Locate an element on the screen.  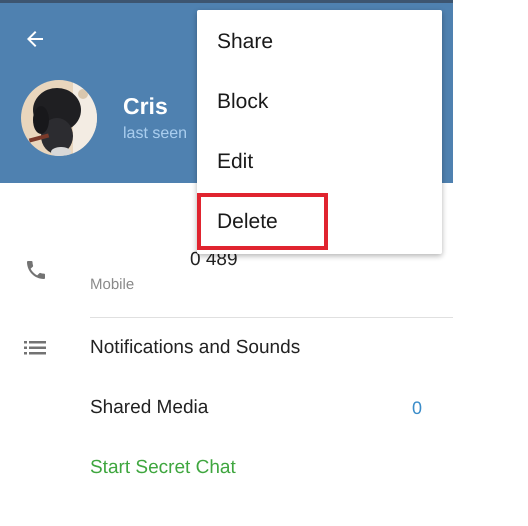
menu-item: Share is located at coordinates (319, 42).